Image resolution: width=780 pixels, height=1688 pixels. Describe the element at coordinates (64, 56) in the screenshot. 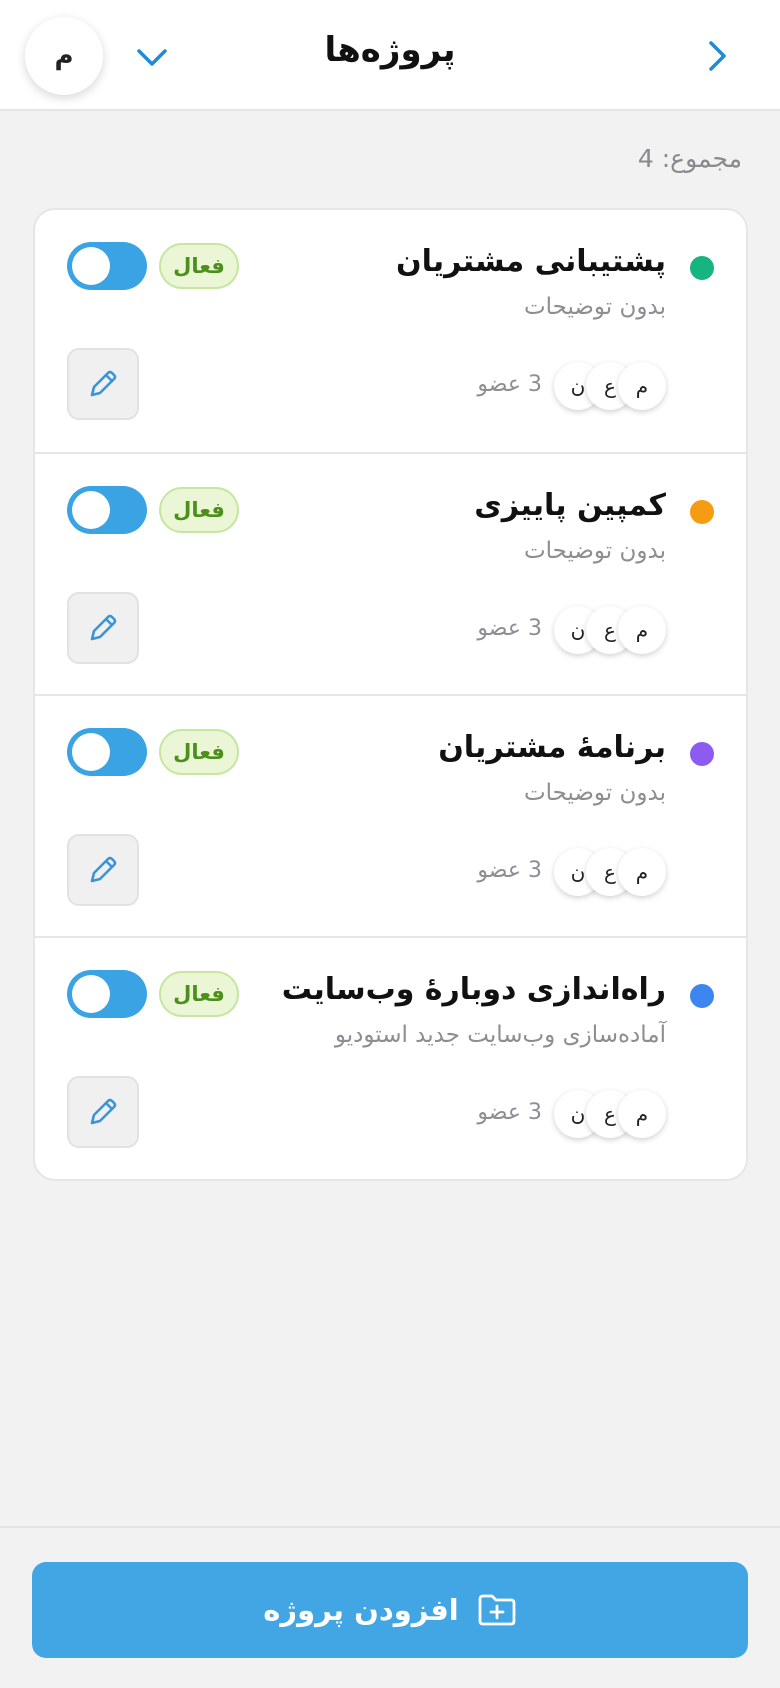

I see `user-avatar: م` at that location.